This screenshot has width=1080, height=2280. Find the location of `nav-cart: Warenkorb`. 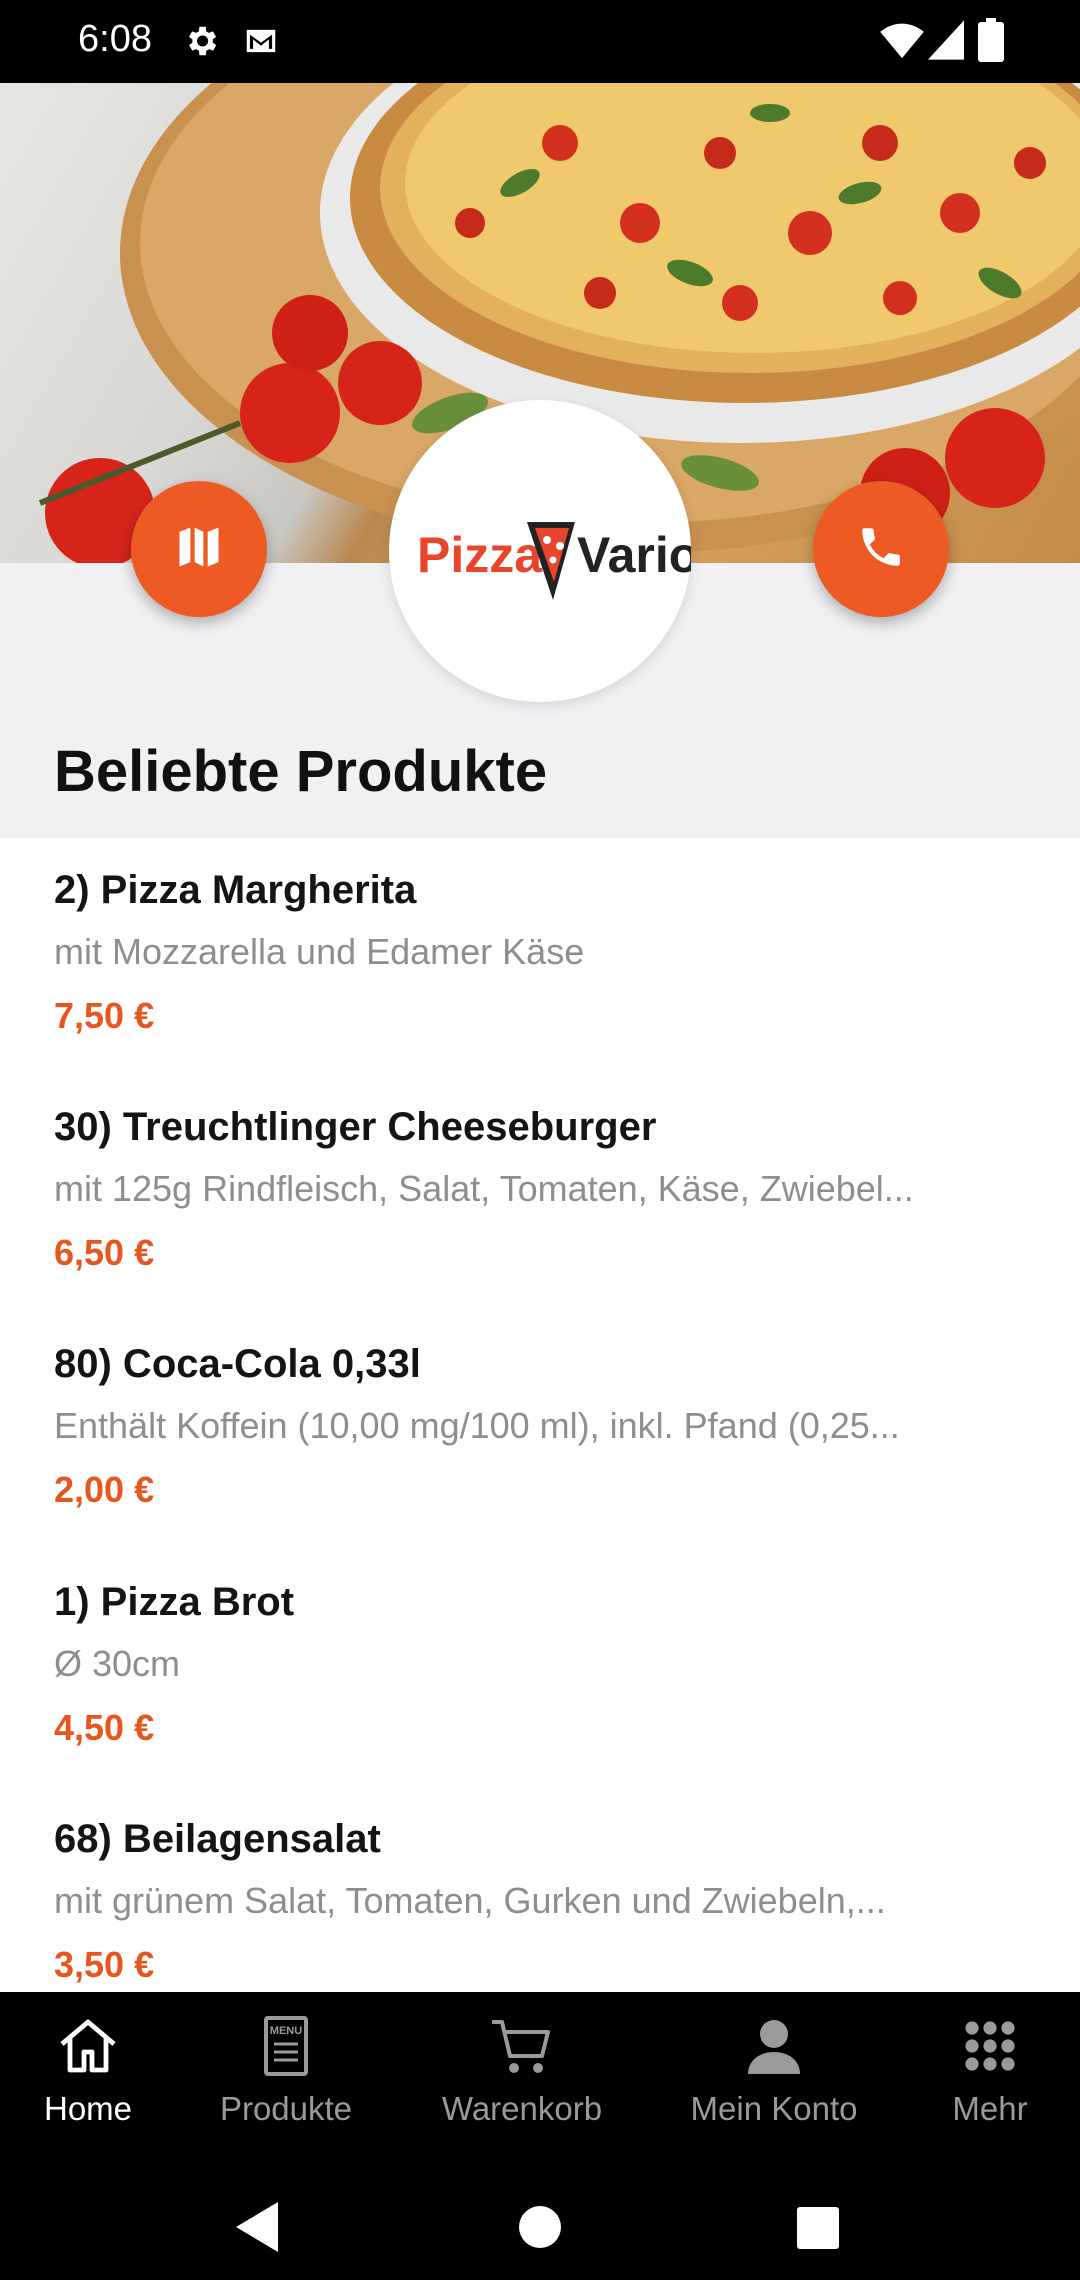

nav-cart: Warenkorb is located at coordinates (522, 2062).